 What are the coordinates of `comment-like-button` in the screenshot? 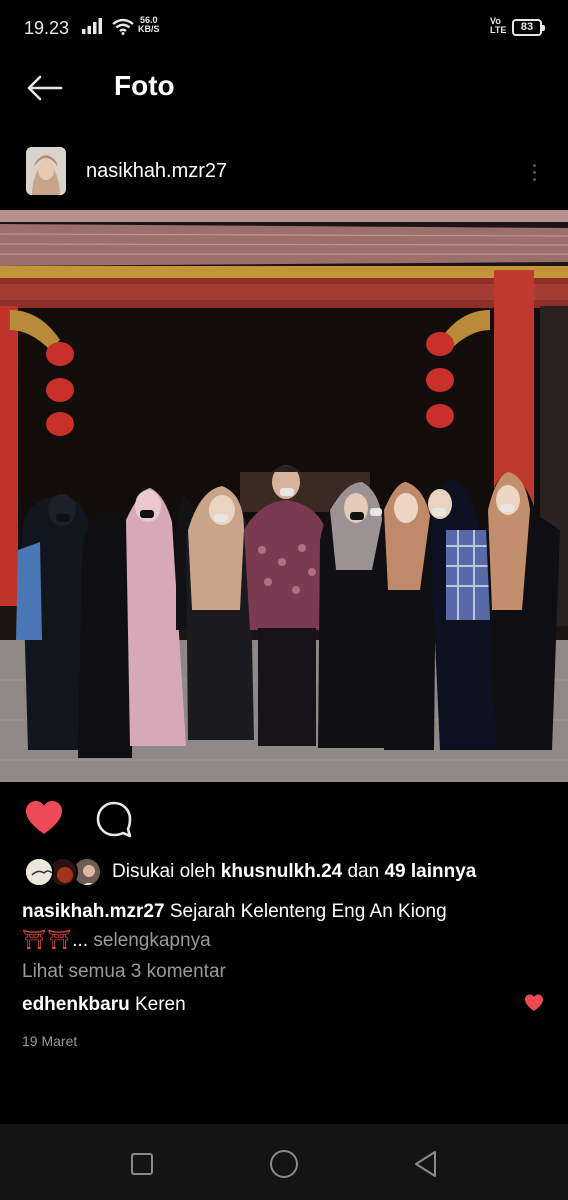 It's located at (534, 1003).